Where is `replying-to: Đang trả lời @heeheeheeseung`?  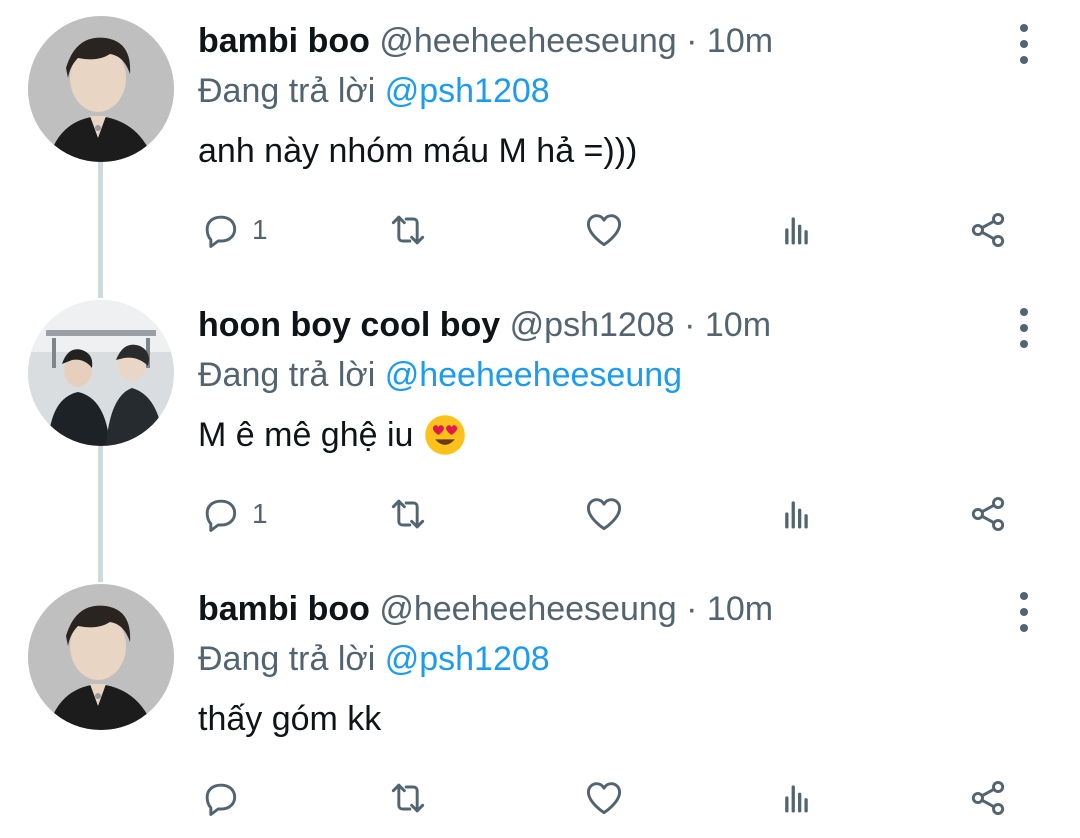
replying-to: Đang trả lời @heeheeheeseung is located at coordinates (604, 375).